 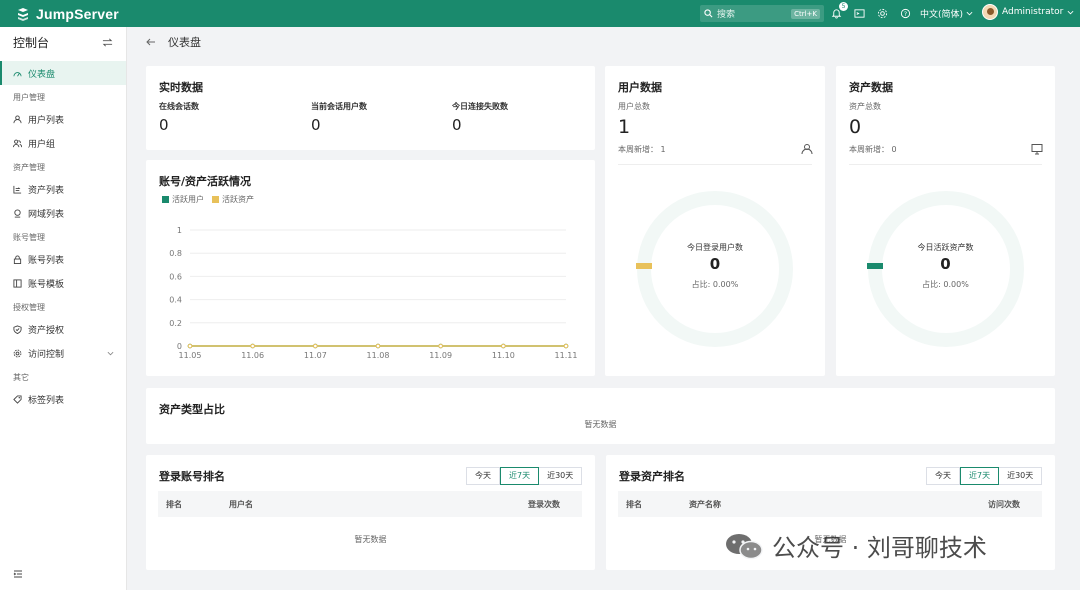 I want to click on sidebar-group-label: 资产管理, so click(x=29, y=167).